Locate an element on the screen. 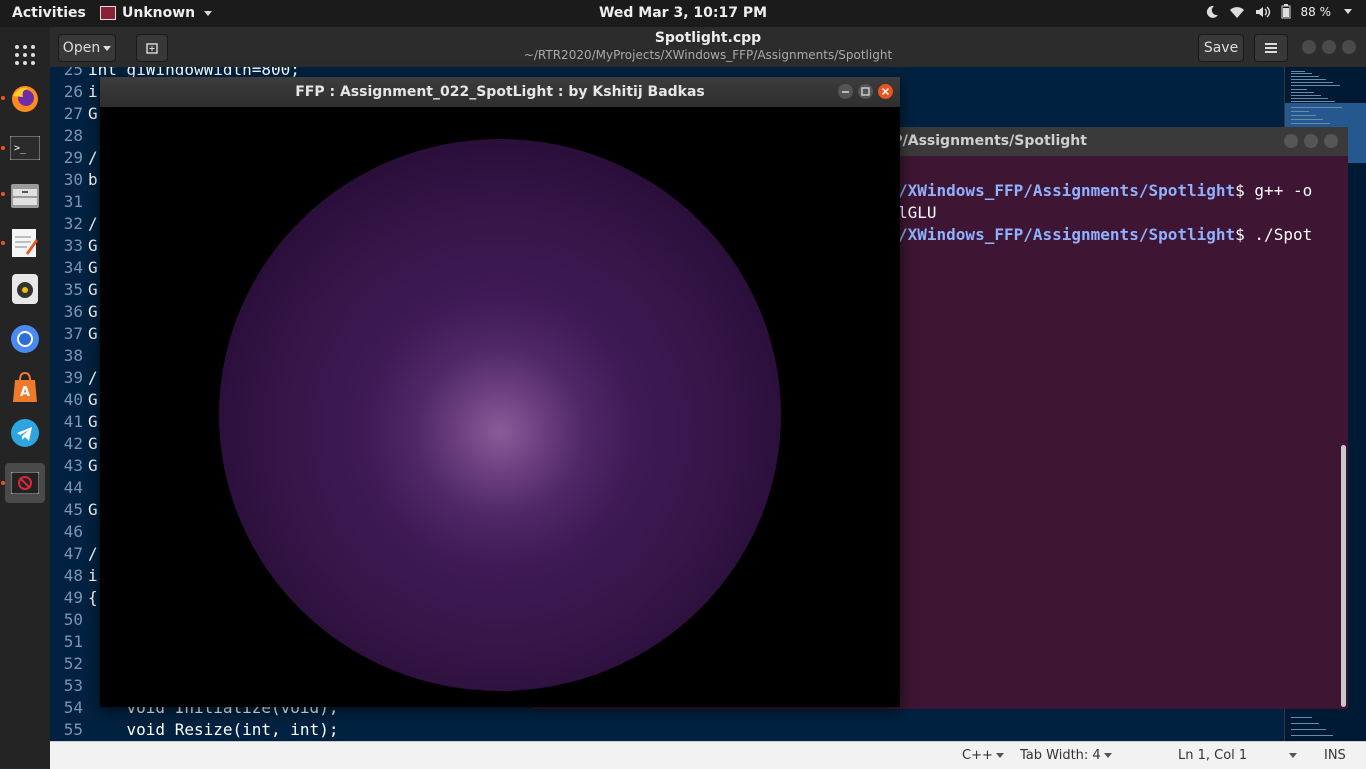 Image resolution: width=1366 pixels, height=769 pixels. cursor-position-label: Ln 1, Col 1 is located at coordinates (1213, 755).